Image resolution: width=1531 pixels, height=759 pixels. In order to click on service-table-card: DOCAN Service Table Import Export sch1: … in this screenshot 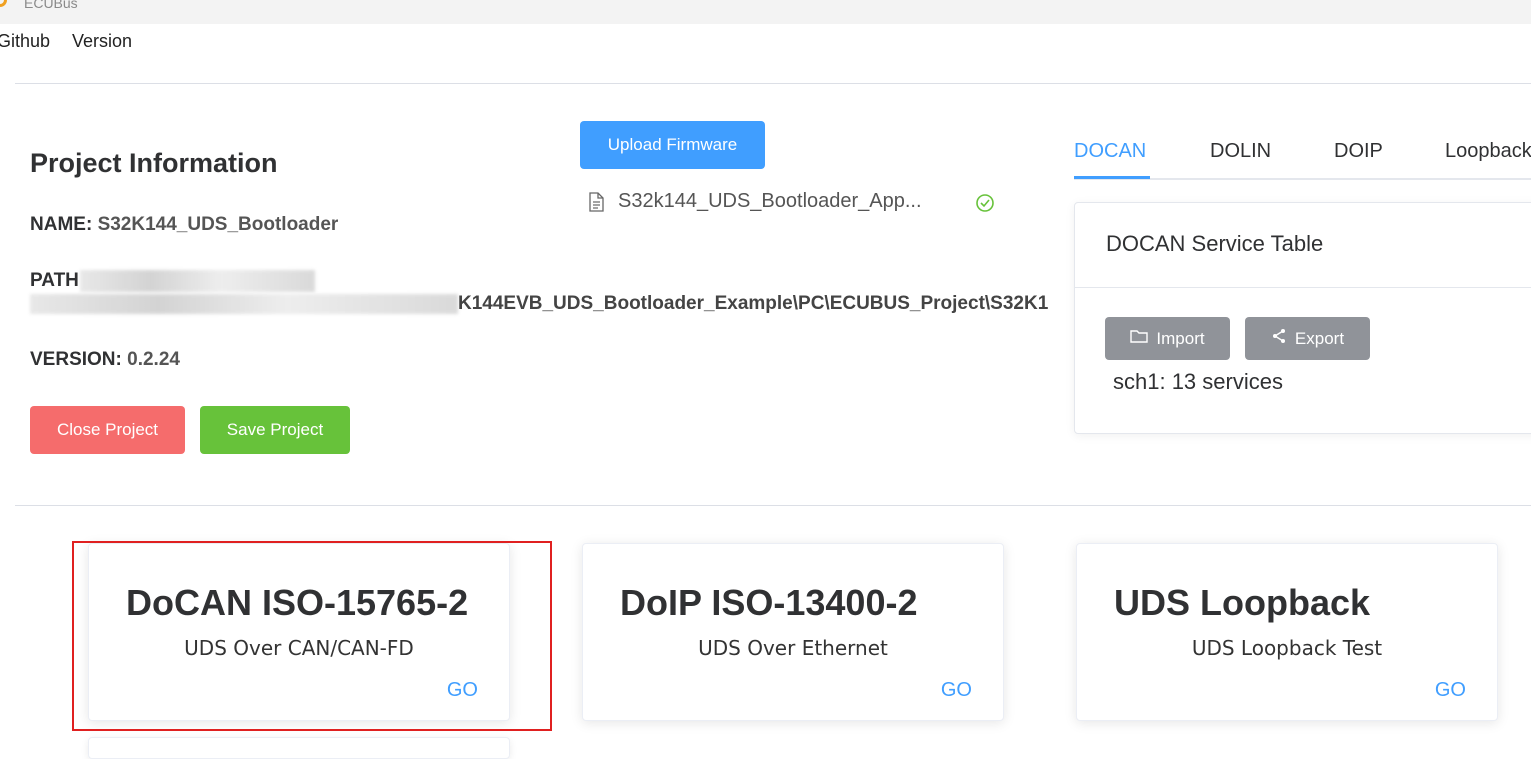, I will do `click(1302, 318)`.